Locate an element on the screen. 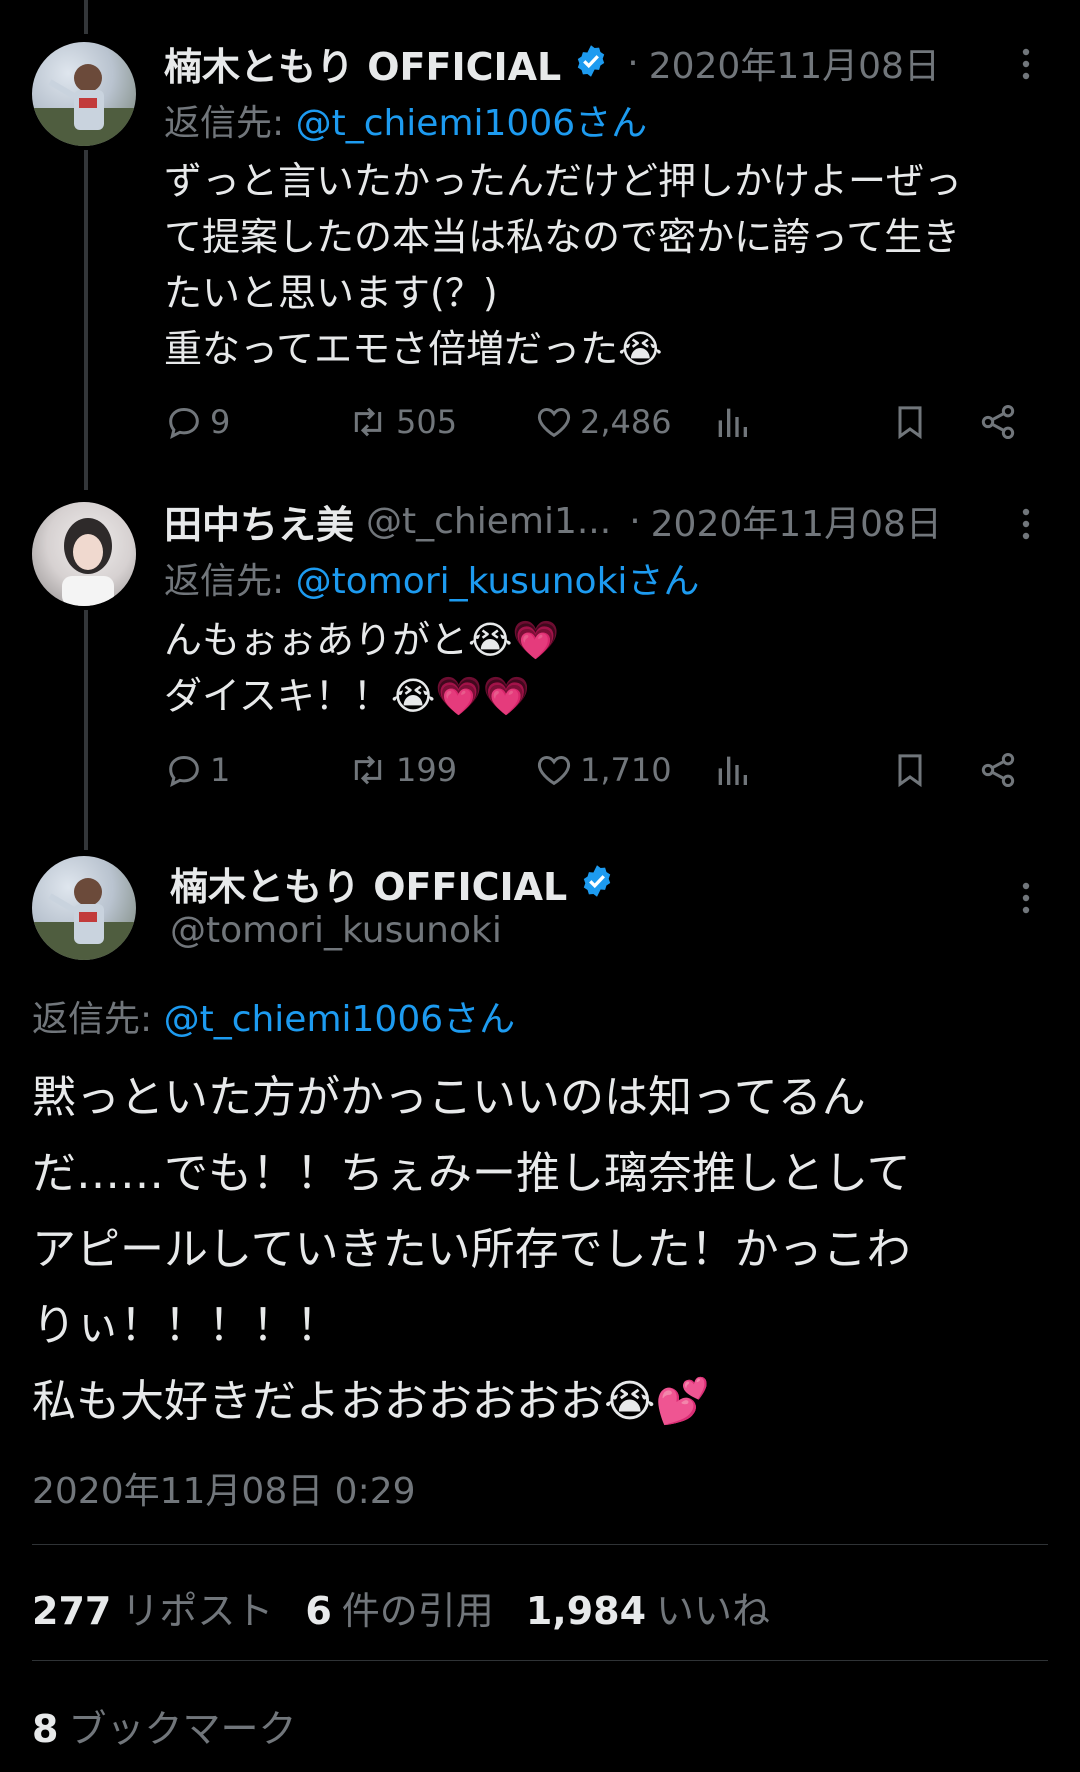 This screenshot has height=1772, width=1080. like-count: 2,486 is located at coordinates (626, 422).